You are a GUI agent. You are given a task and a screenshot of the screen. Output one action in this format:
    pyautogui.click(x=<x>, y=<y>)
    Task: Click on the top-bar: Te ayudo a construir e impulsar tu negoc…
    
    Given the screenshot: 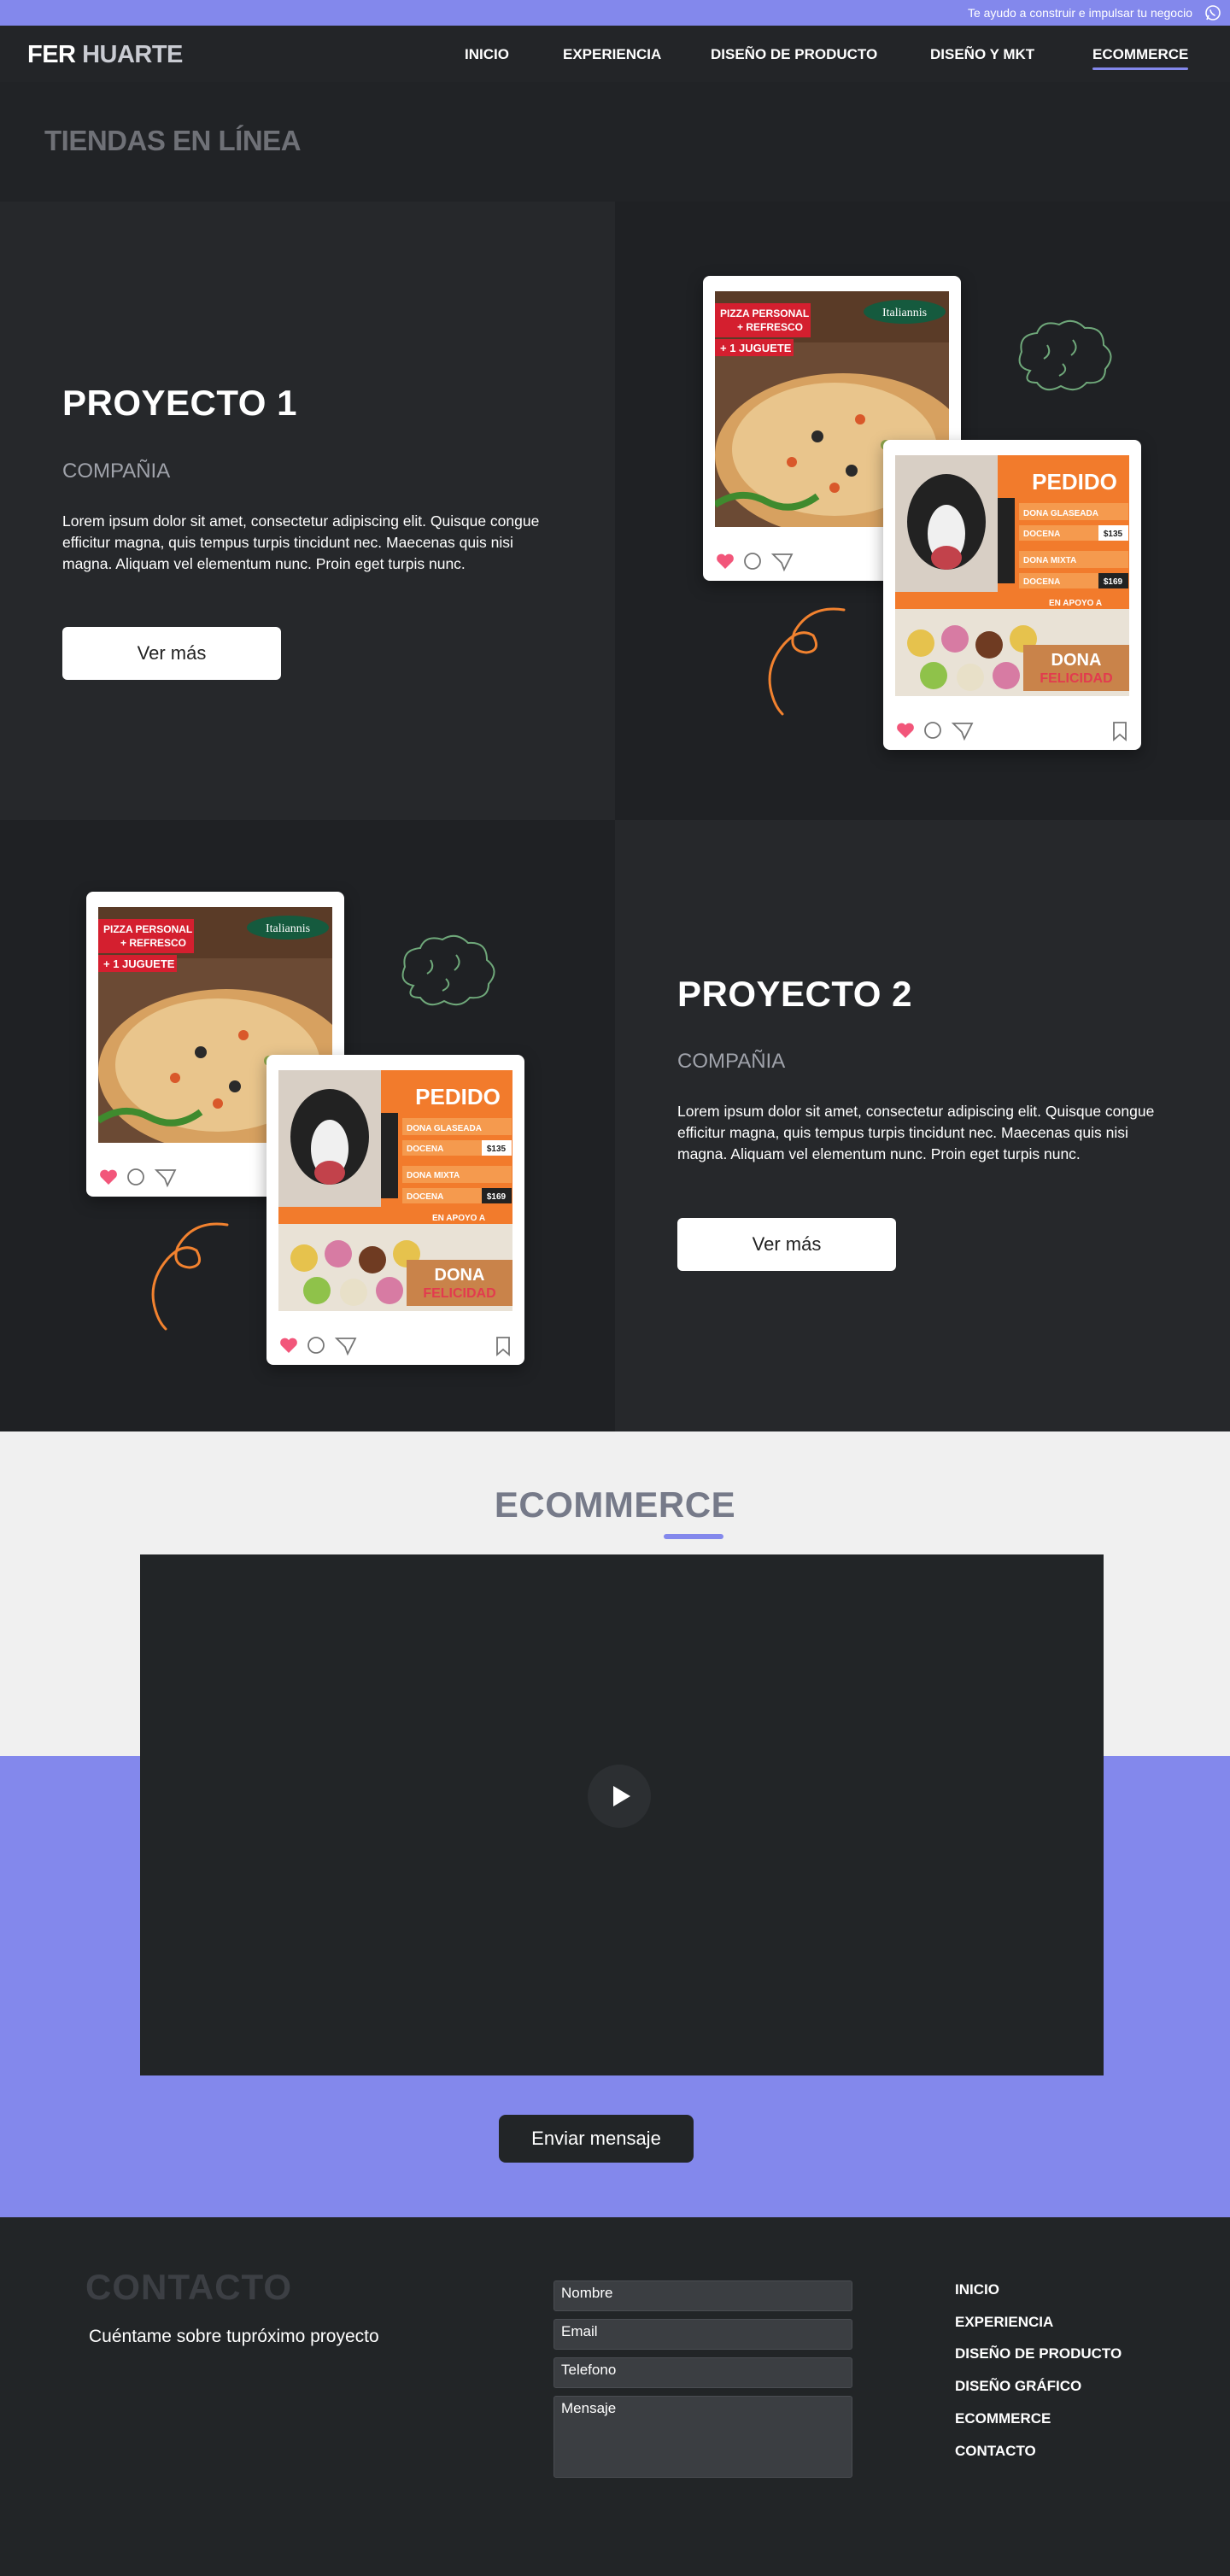 What is the action you would take?
    pyautogui.click(x=615, y=13)
    